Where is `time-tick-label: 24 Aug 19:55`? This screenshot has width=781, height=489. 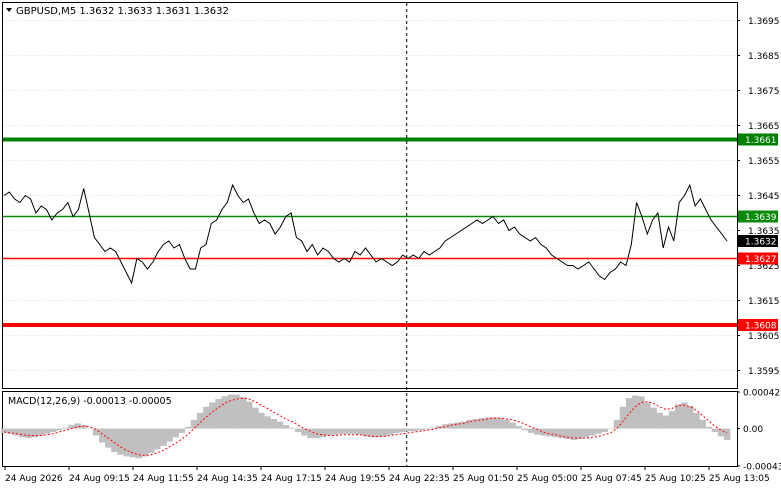 time-tick-label: 24 Aug 19:55 is located at coordinates (355, 479).